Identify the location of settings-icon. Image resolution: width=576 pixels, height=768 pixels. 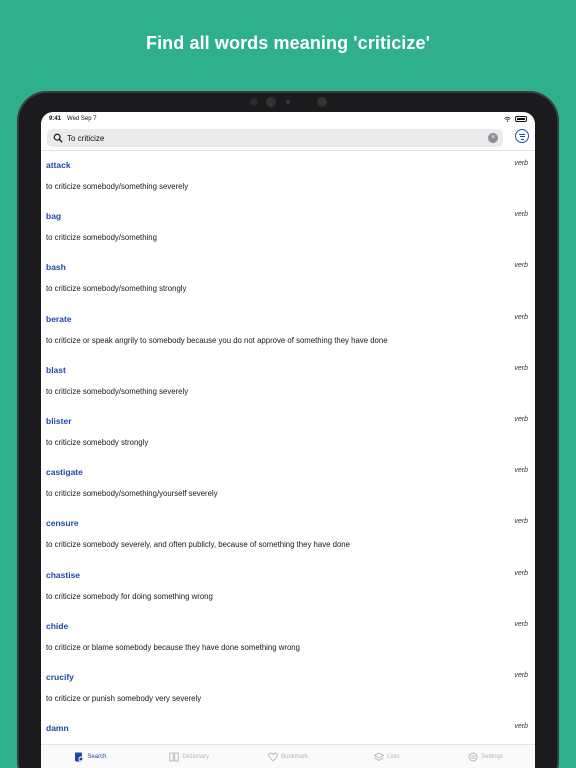
(473, 756).